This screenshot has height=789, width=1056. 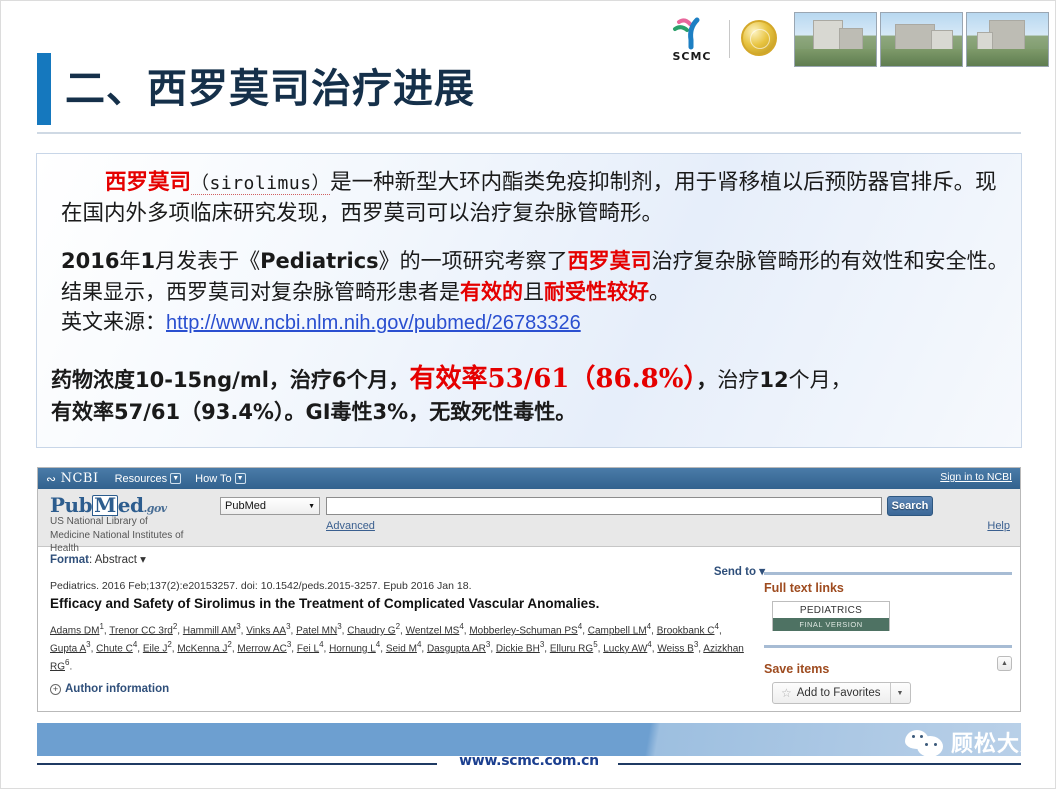 What do you see at coordinates (308, 648) in the screenshot?
I see `author-link: Fei L` at bounding box center [308, 648].